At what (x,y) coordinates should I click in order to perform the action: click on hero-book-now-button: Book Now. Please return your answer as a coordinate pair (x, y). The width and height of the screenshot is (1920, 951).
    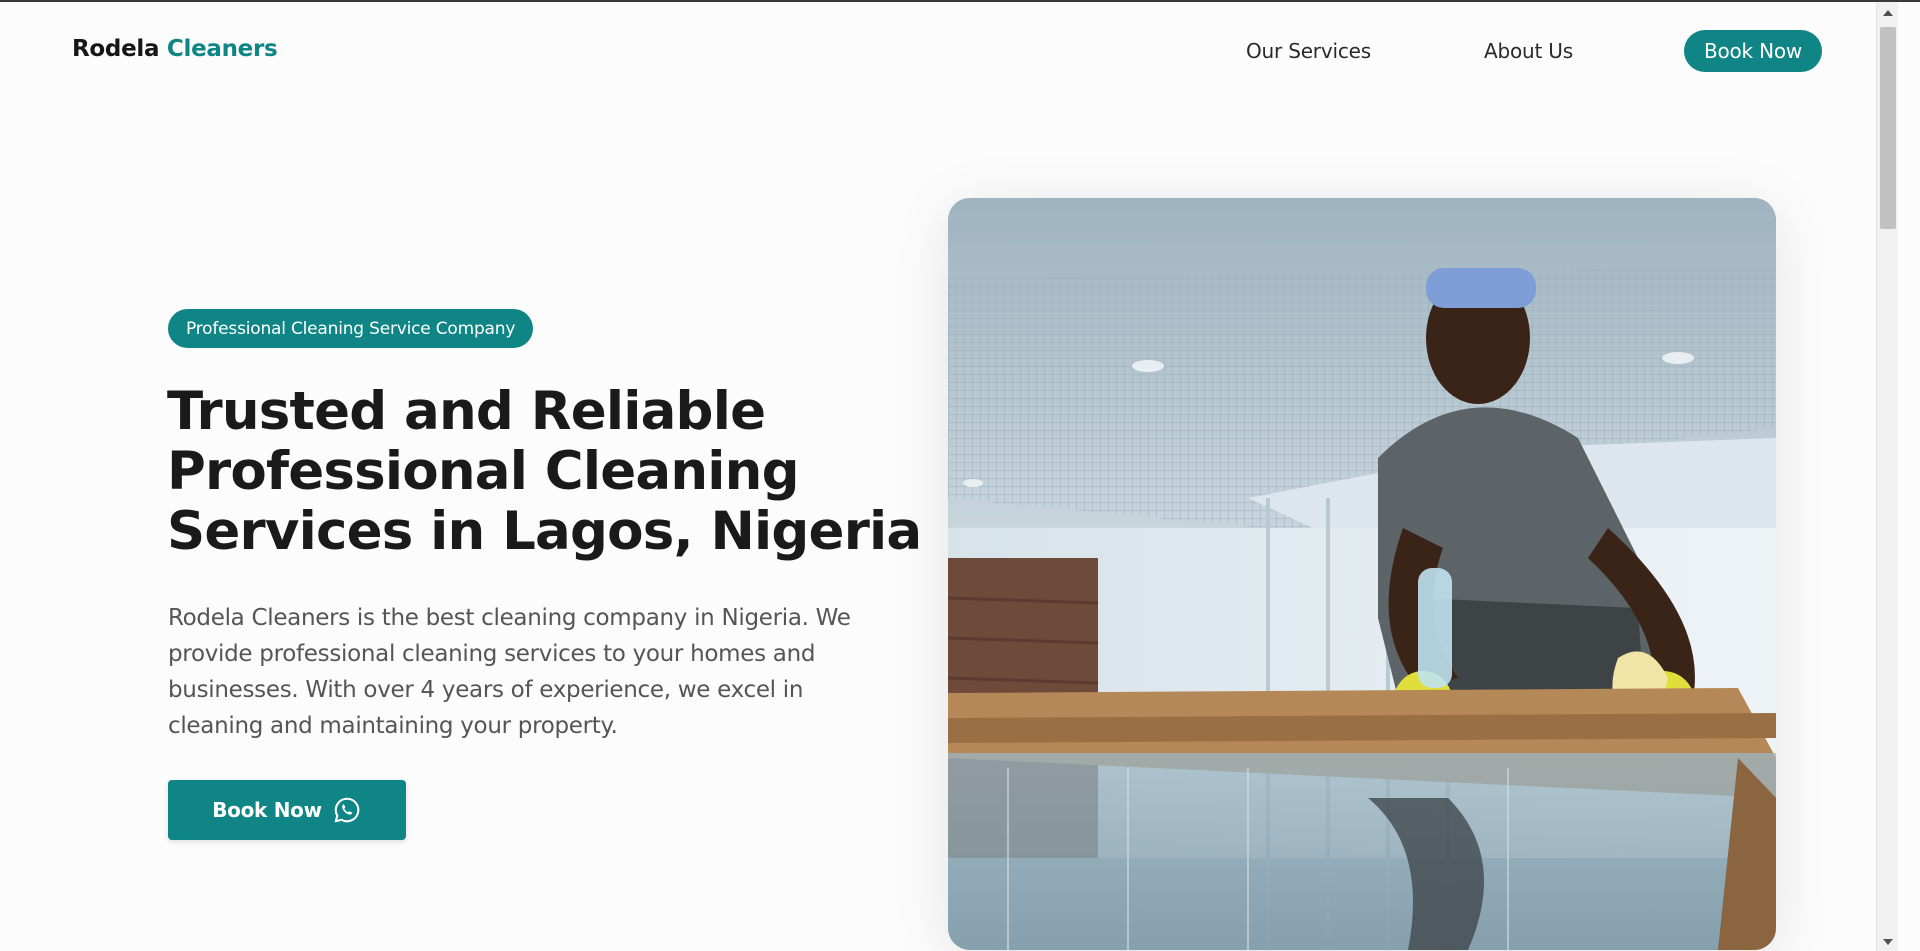
    Looking at the image, I should click on (287, 810).